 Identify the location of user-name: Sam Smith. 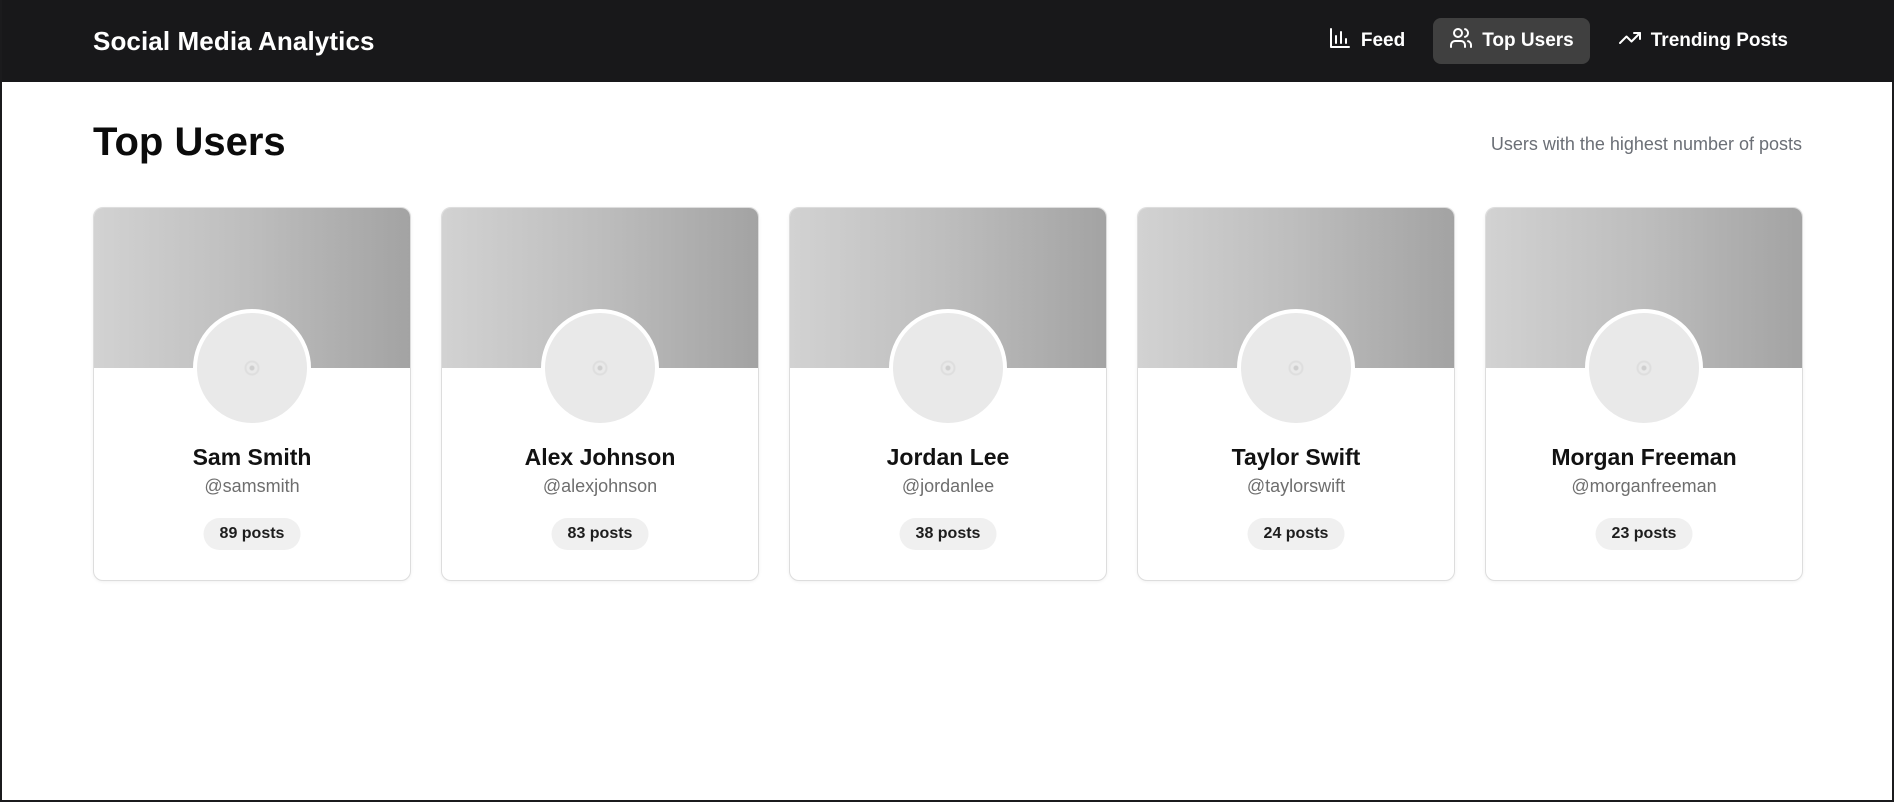
(252, 457).